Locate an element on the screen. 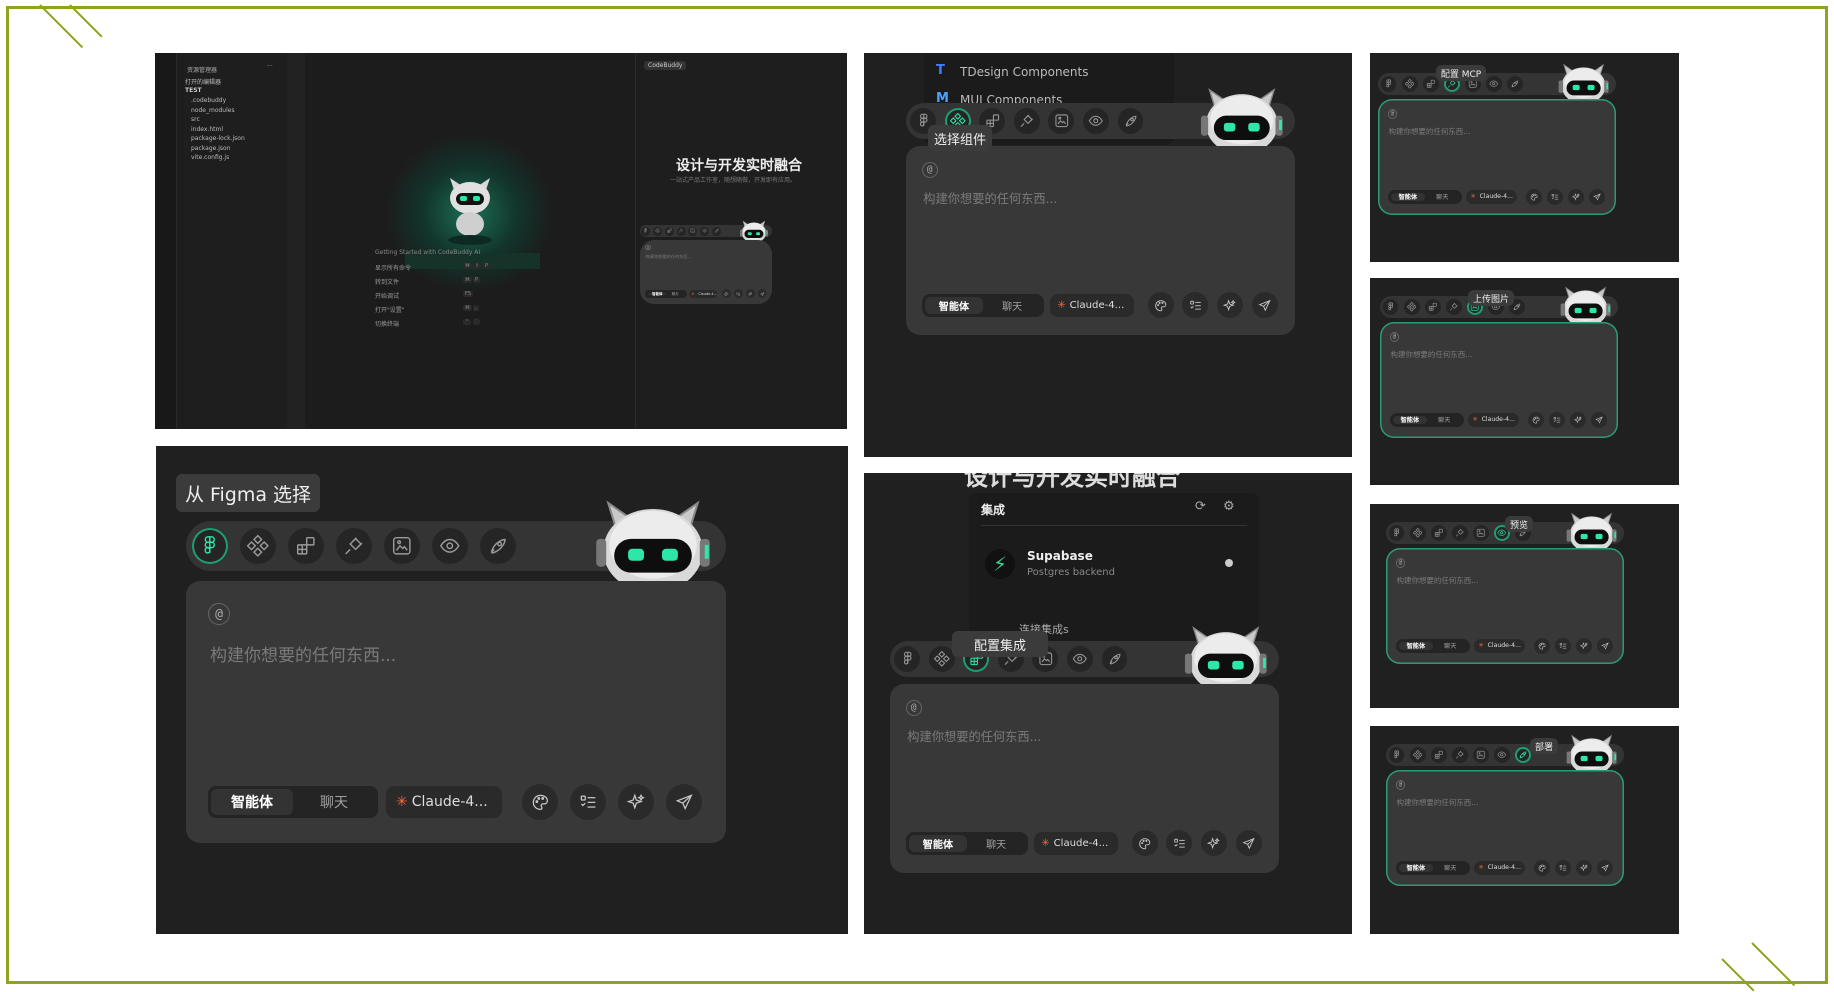  codebuddy-tab: CodeBuddy is located at coordinates (665, 65).